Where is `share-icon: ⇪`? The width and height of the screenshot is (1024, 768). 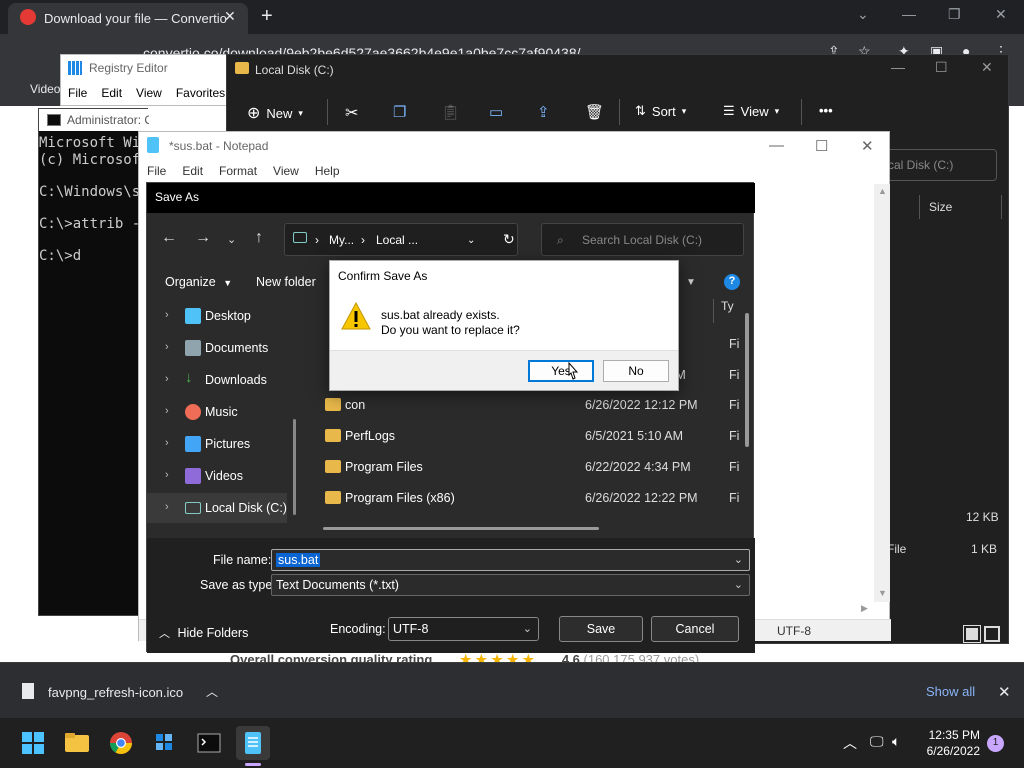 share-icon: ⇪ is located at coordinates (543, 112).